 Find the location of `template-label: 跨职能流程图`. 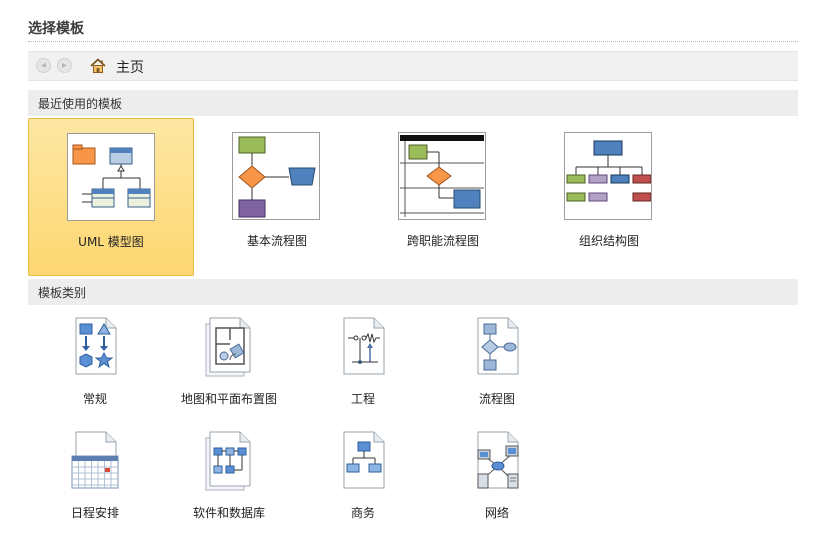

template-label: 跨职能流程图 is located at coordinates (442, 241).